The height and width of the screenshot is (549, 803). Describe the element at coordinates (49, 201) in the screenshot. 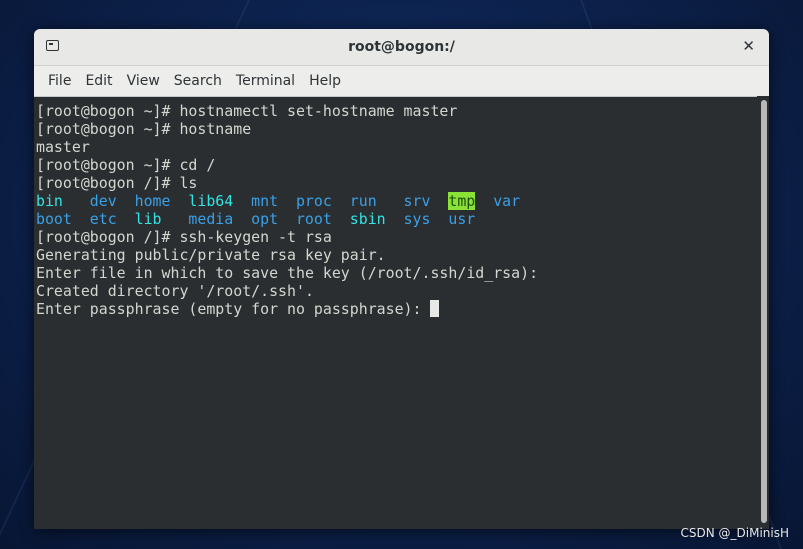

I see `ls-entry: bin` at that location.